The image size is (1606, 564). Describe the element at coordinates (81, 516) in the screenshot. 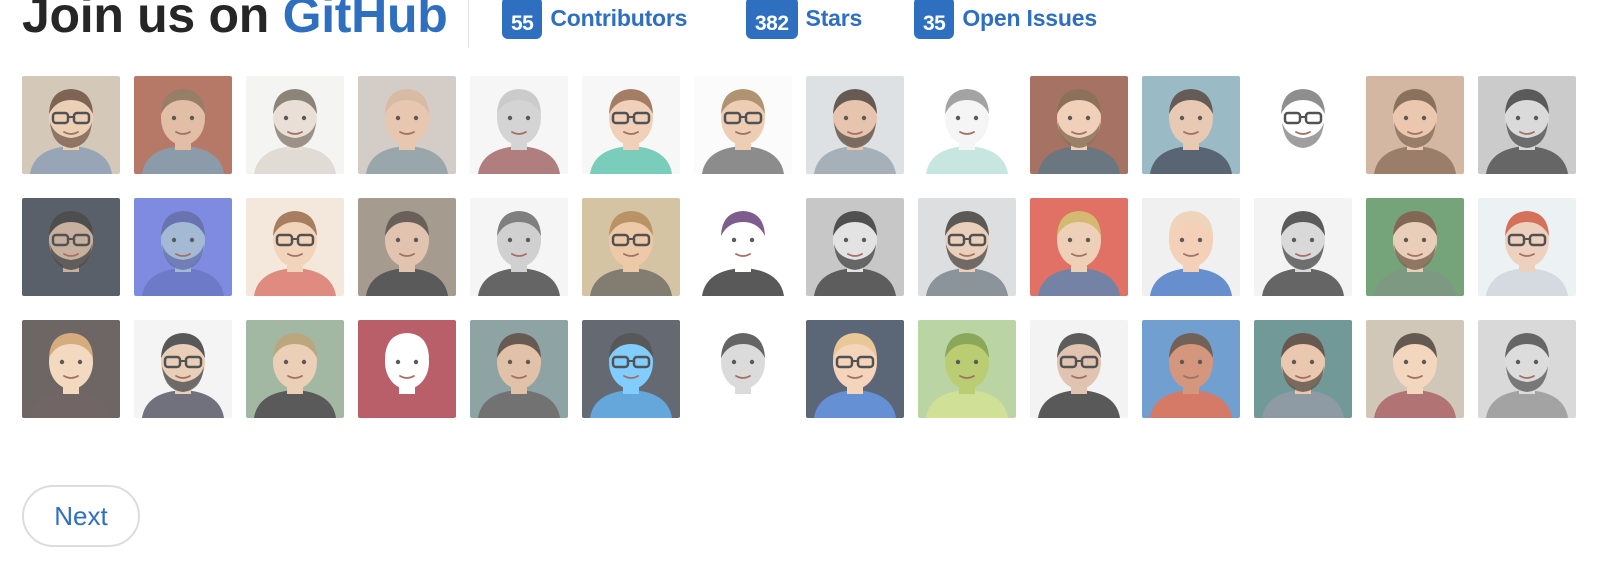

I see `next-button: Next` at that location.